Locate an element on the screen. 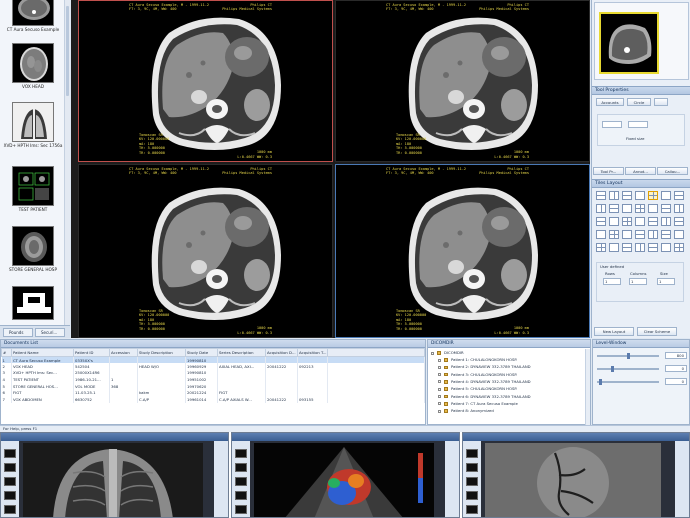  navigator-image is located at coordinates (629, 43).